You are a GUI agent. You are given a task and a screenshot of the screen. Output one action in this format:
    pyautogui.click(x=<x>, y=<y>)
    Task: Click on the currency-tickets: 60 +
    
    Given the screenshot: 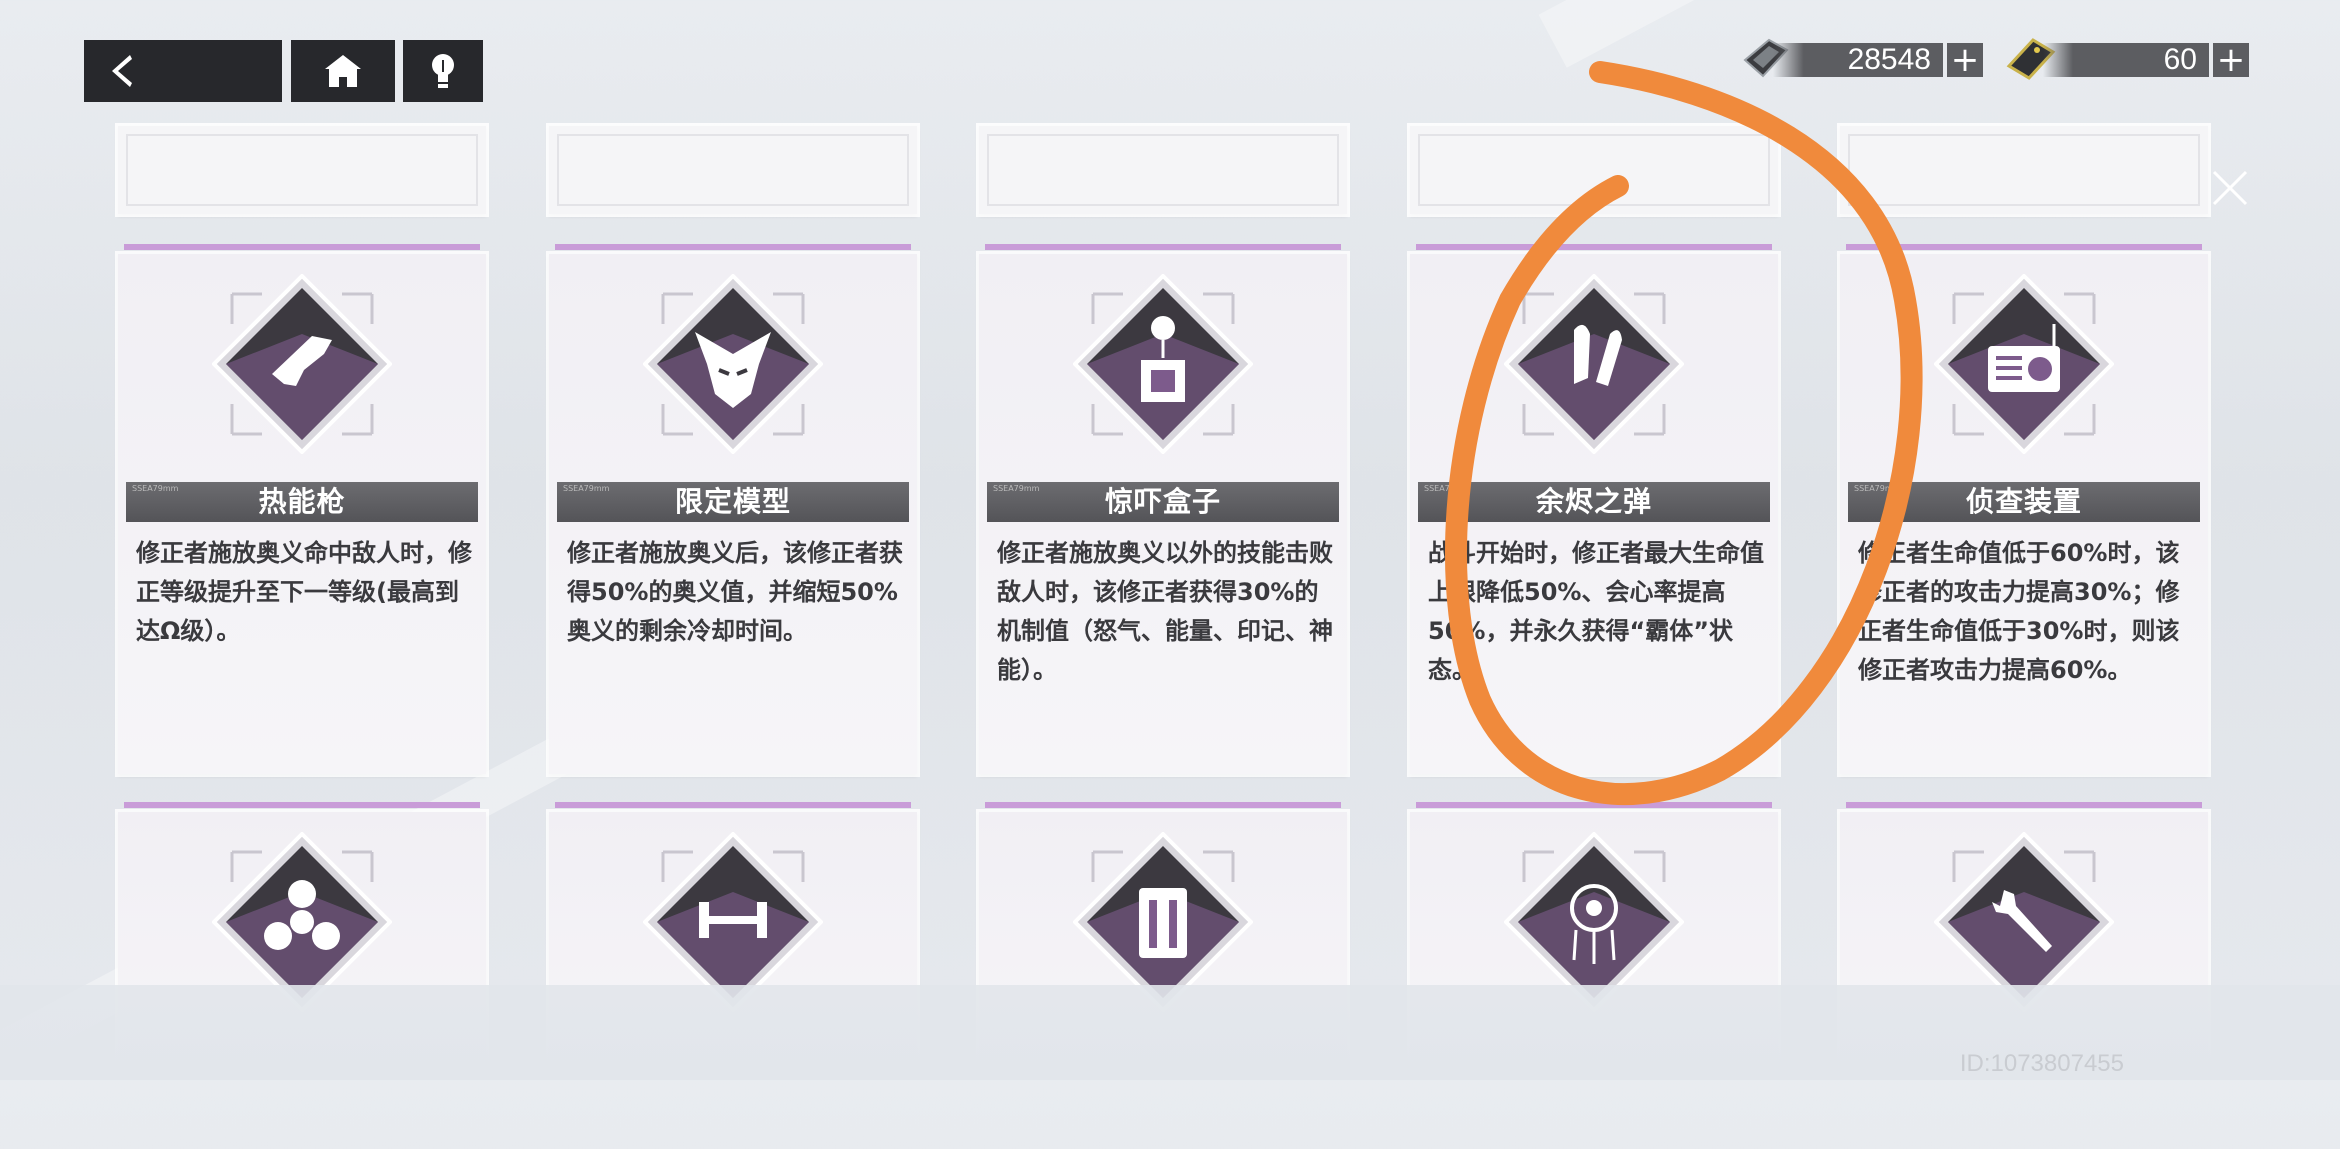 What is the action you would take?
    pyautogui.click(x=2126, y=59)
    